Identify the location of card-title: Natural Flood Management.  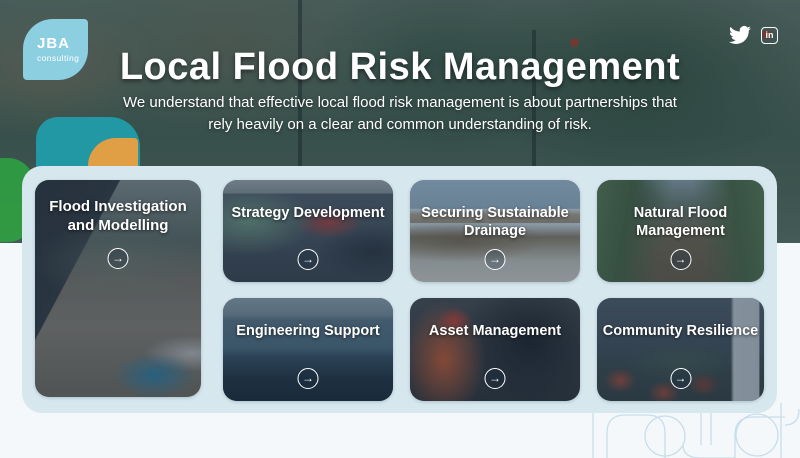
(680, 222).